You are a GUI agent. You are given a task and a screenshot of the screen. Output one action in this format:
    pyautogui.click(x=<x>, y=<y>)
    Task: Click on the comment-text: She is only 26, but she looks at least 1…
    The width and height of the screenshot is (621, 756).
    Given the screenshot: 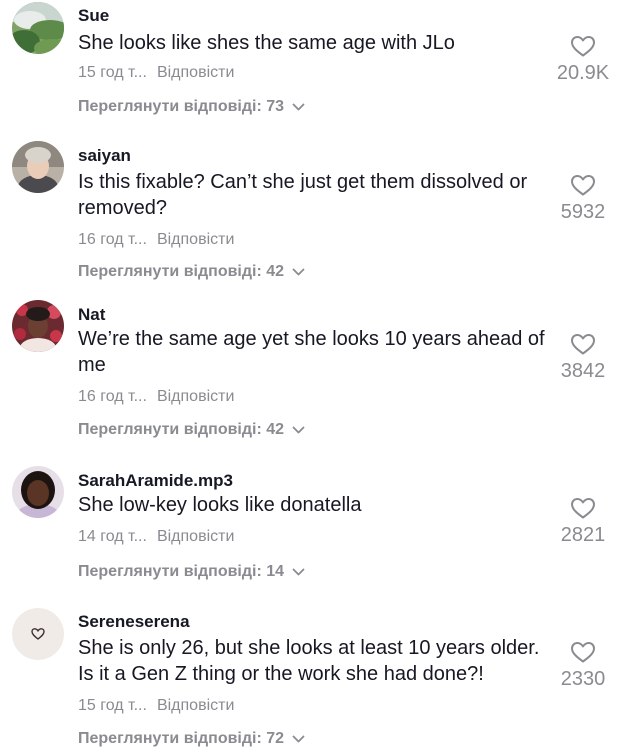 What is the action you would take?
    pyautogui.click(x=309, y=661)
    